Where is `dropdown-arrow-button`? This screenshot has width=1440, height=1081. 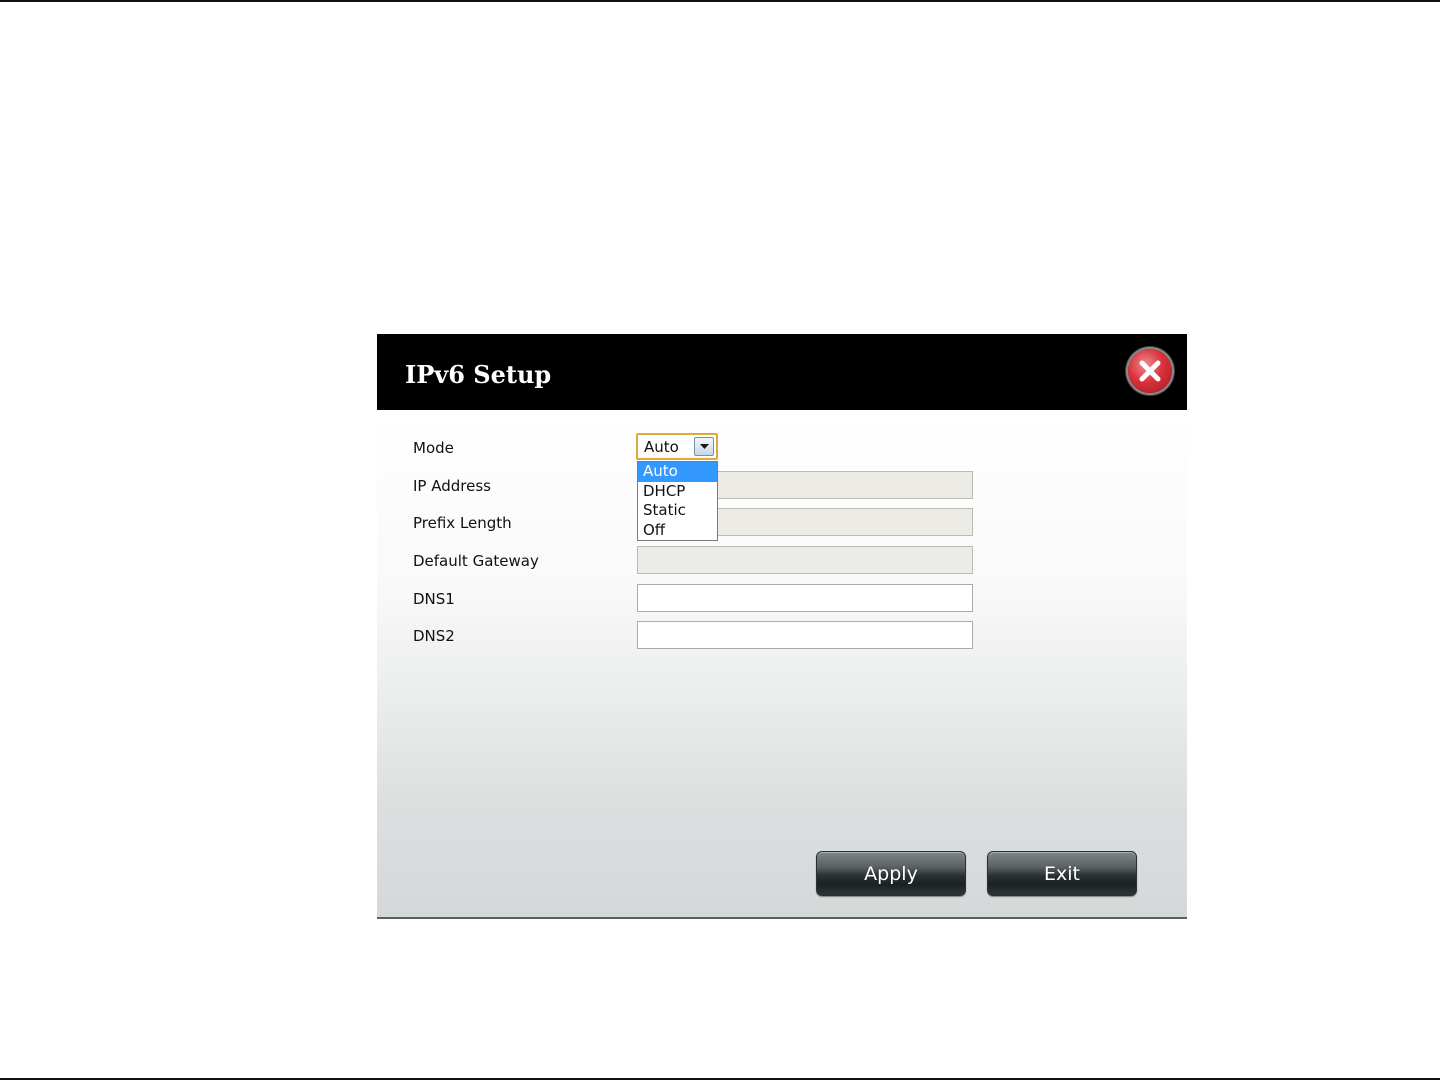 dropdown-arrow-button is located at coordinates (704, 446).